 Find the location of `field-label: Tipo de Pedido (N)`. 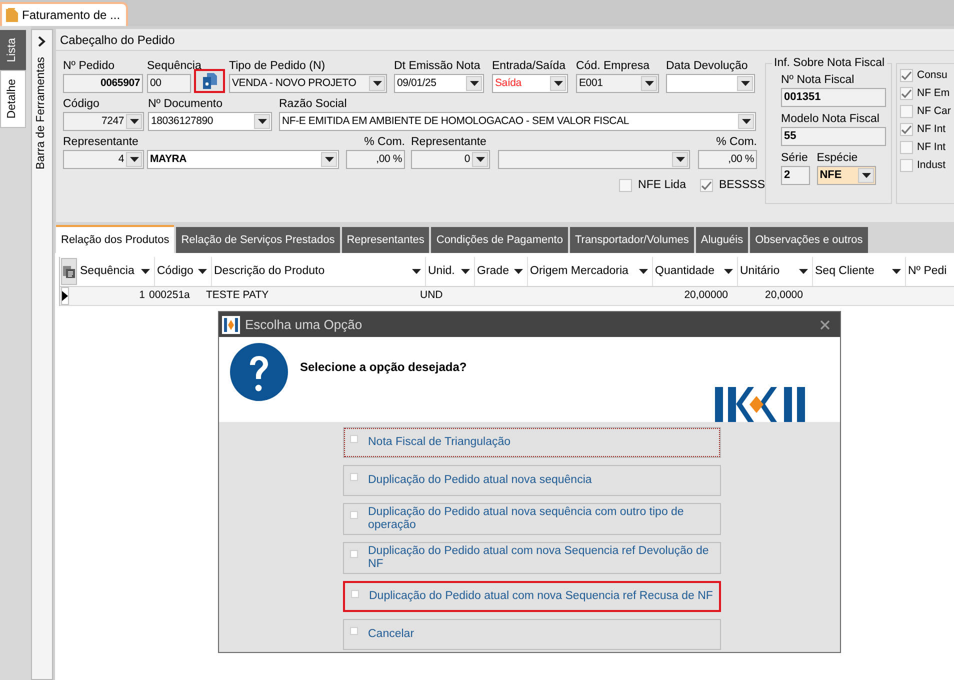

field-label: Tipo de Pedido (N) is located at coordinates (277, 66).